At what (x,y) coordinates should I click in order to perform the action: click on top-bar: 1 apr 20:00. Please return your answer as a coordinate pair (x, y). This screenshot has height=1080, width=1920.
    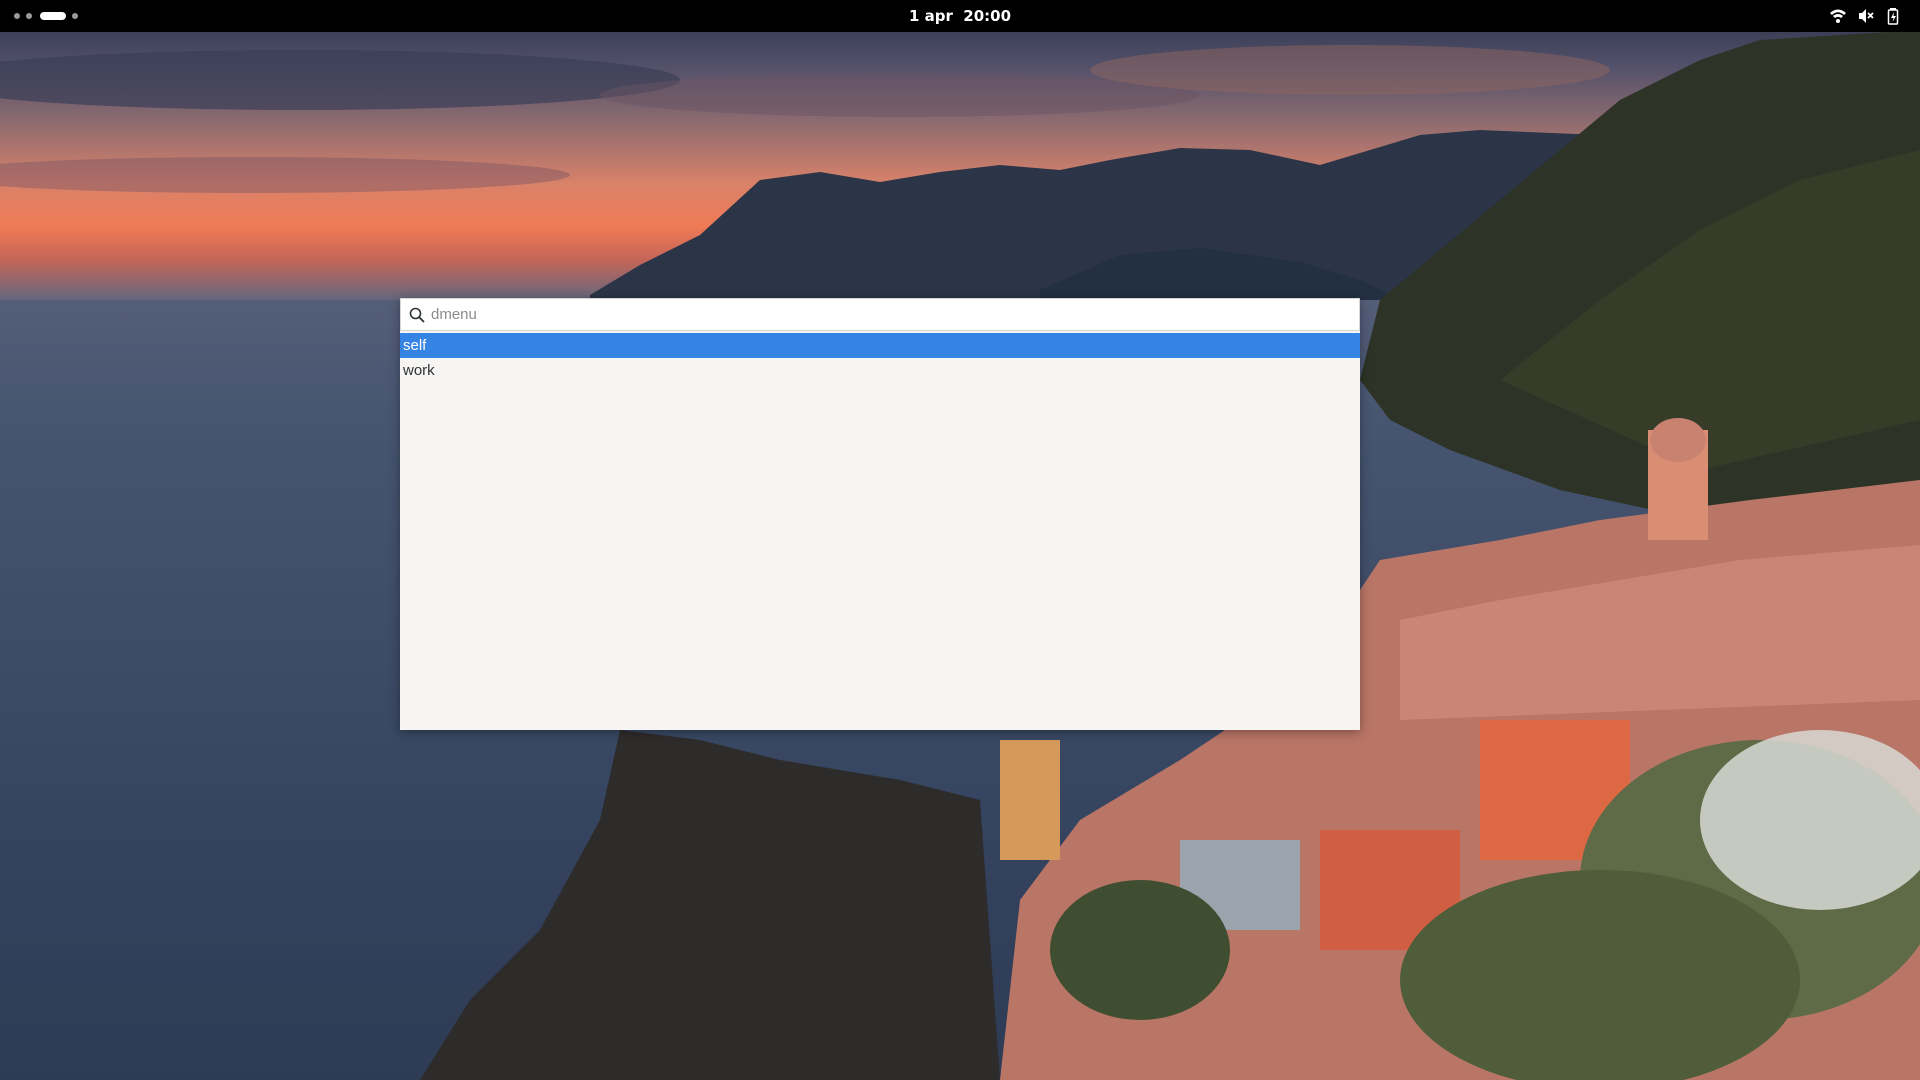
    Looking at the image, I should click on (960, 16).